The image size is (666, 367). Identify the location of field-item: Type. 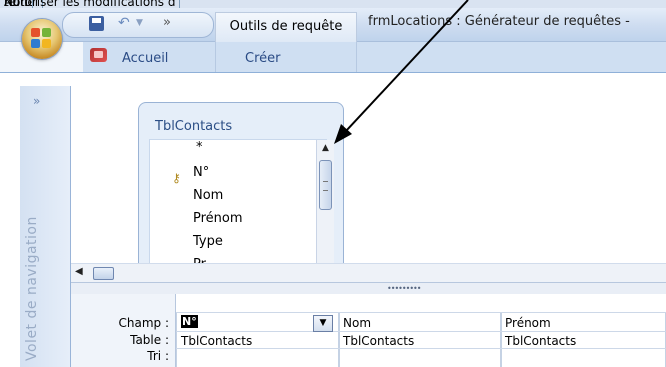
(208, 241).